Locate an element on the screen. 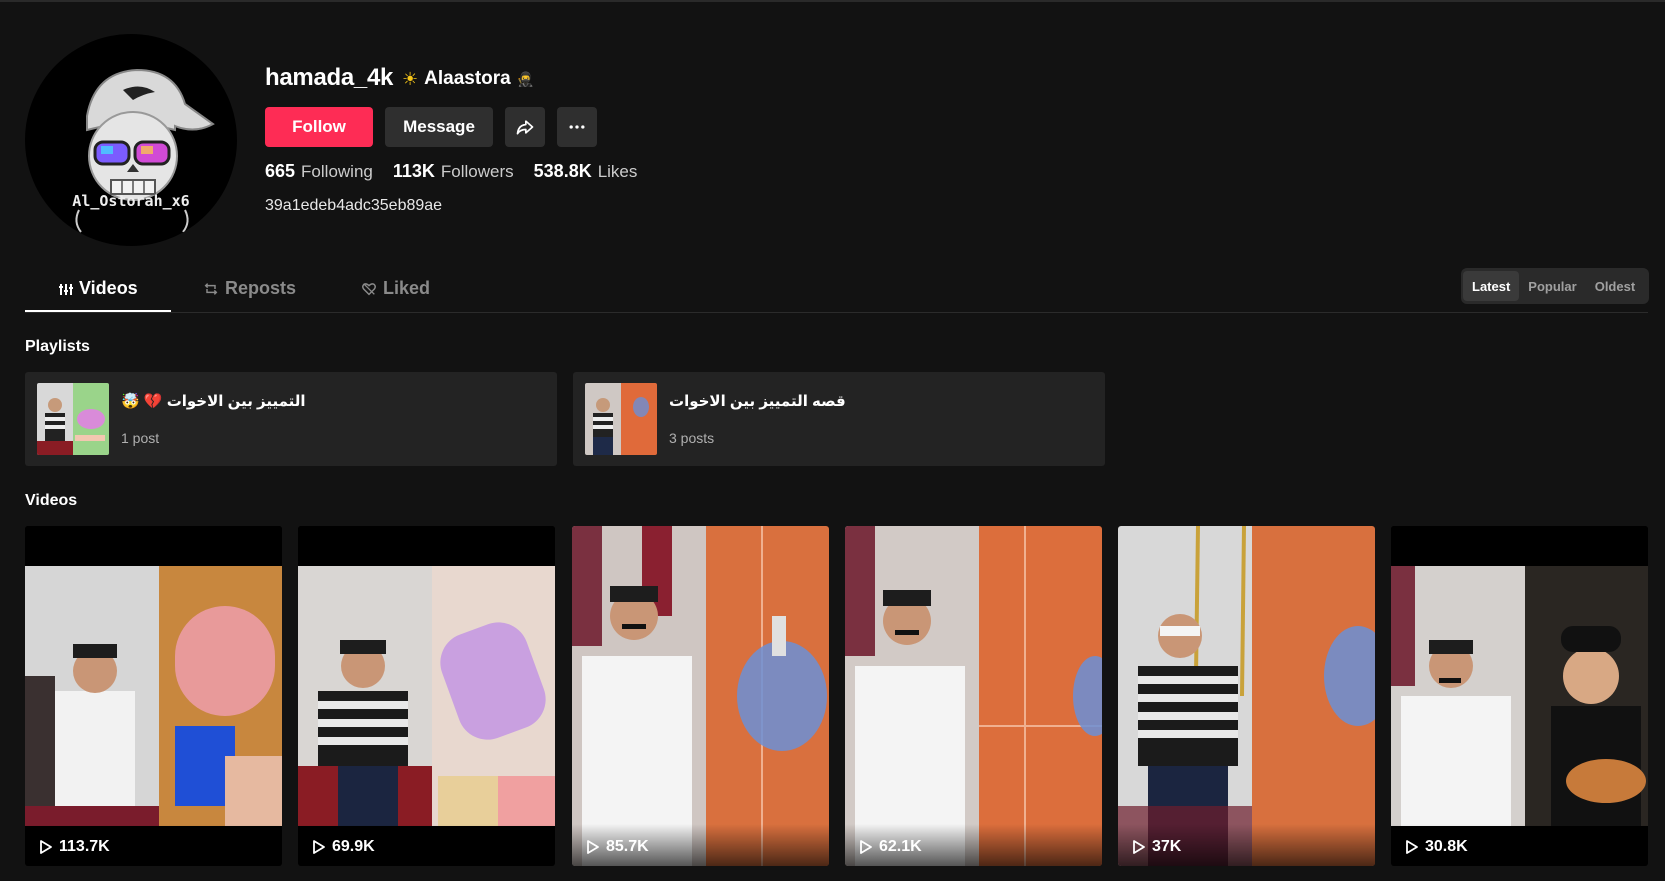 The image size is (1665, 881). bars-icon is located at coordinates (66, 289).